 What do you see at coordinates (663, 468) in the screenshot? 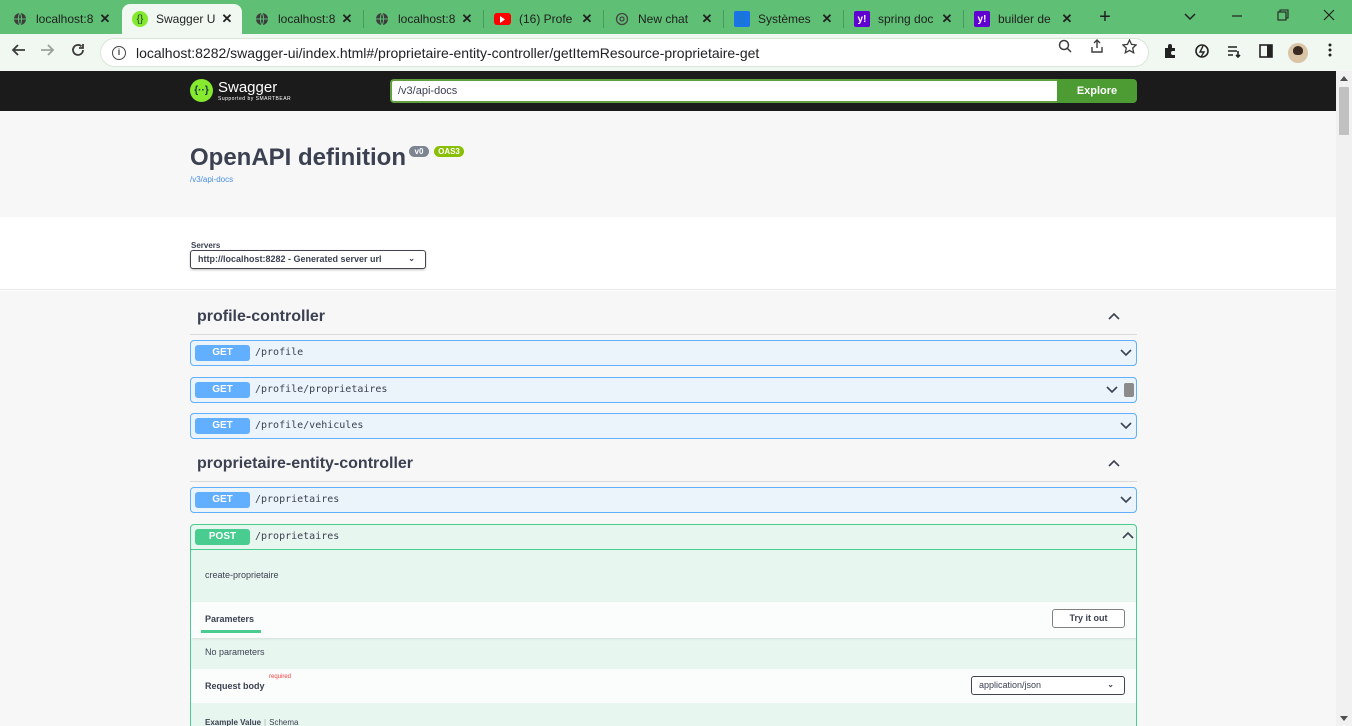
I see `tag-proprietaire-entity-controller: proprietaire-entity-controller` at bounding box center [663, 468].